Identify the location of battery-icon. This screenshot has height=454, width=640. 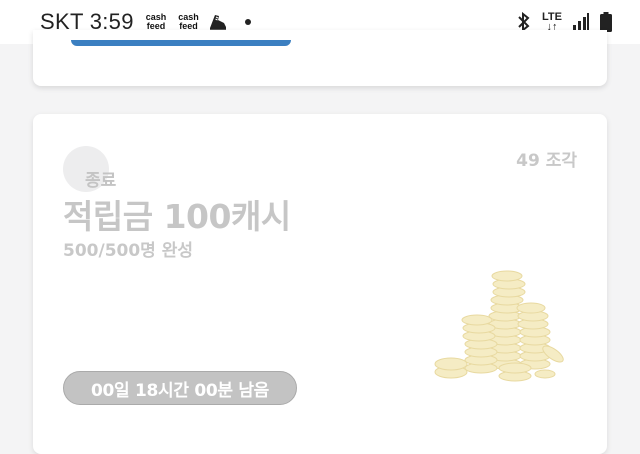
(606, 22).